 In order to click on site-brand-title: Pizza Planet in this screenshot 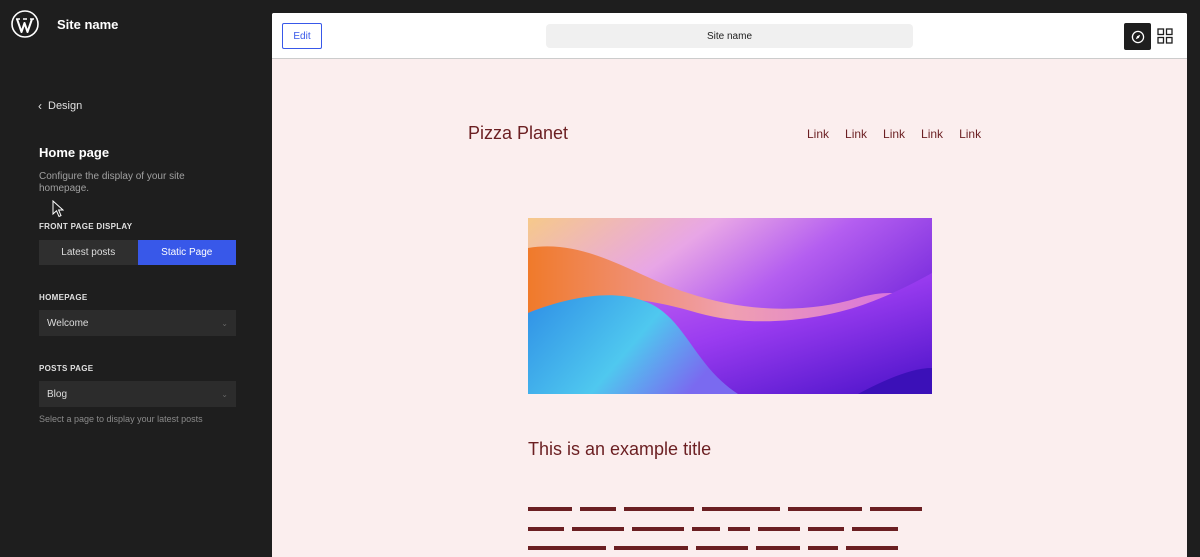, I will do `click(518, 133)`.